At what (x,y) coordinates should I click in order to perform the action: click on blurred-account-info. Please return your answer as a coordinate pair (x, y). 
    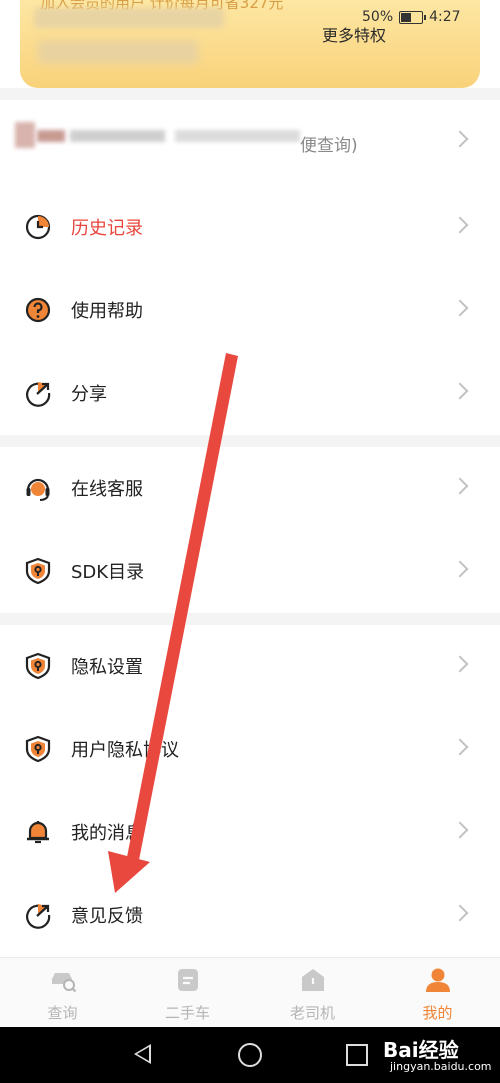
    Looking at the image, I should click on (157, 136).